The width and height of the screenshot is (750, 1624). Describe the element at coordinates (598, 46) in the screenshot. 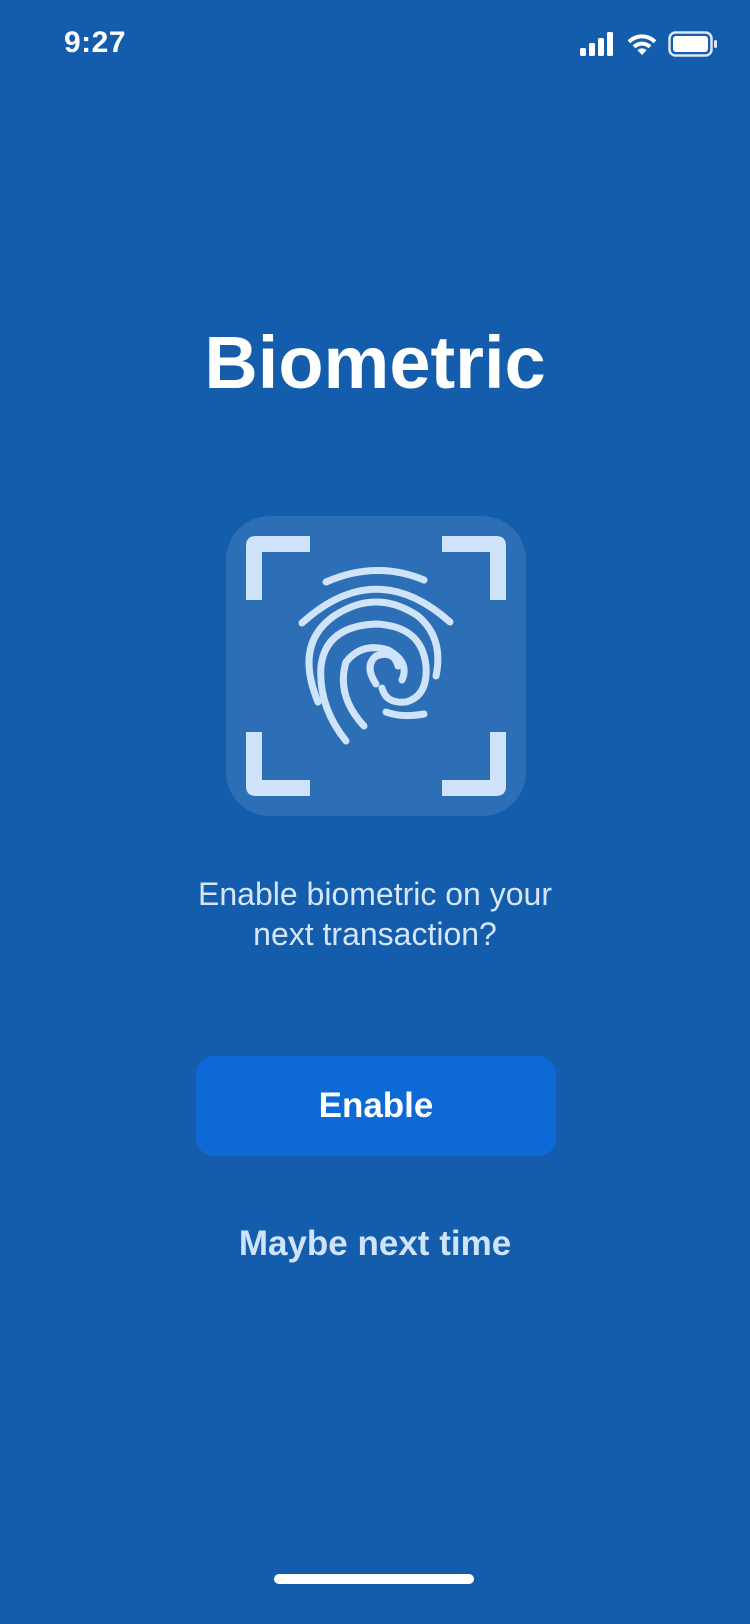

I see `cellular-signal-icon` at that location.